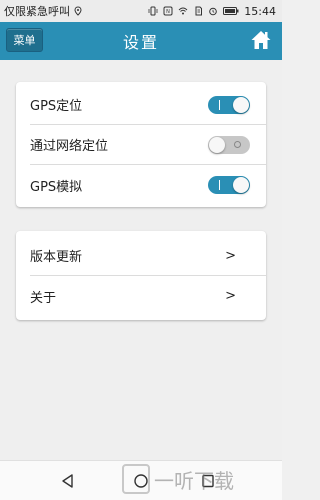 The width and height of the screenshot is (320, 500). I want to click on setting-row-network-location: 通过网络定位, so click(148, 145).